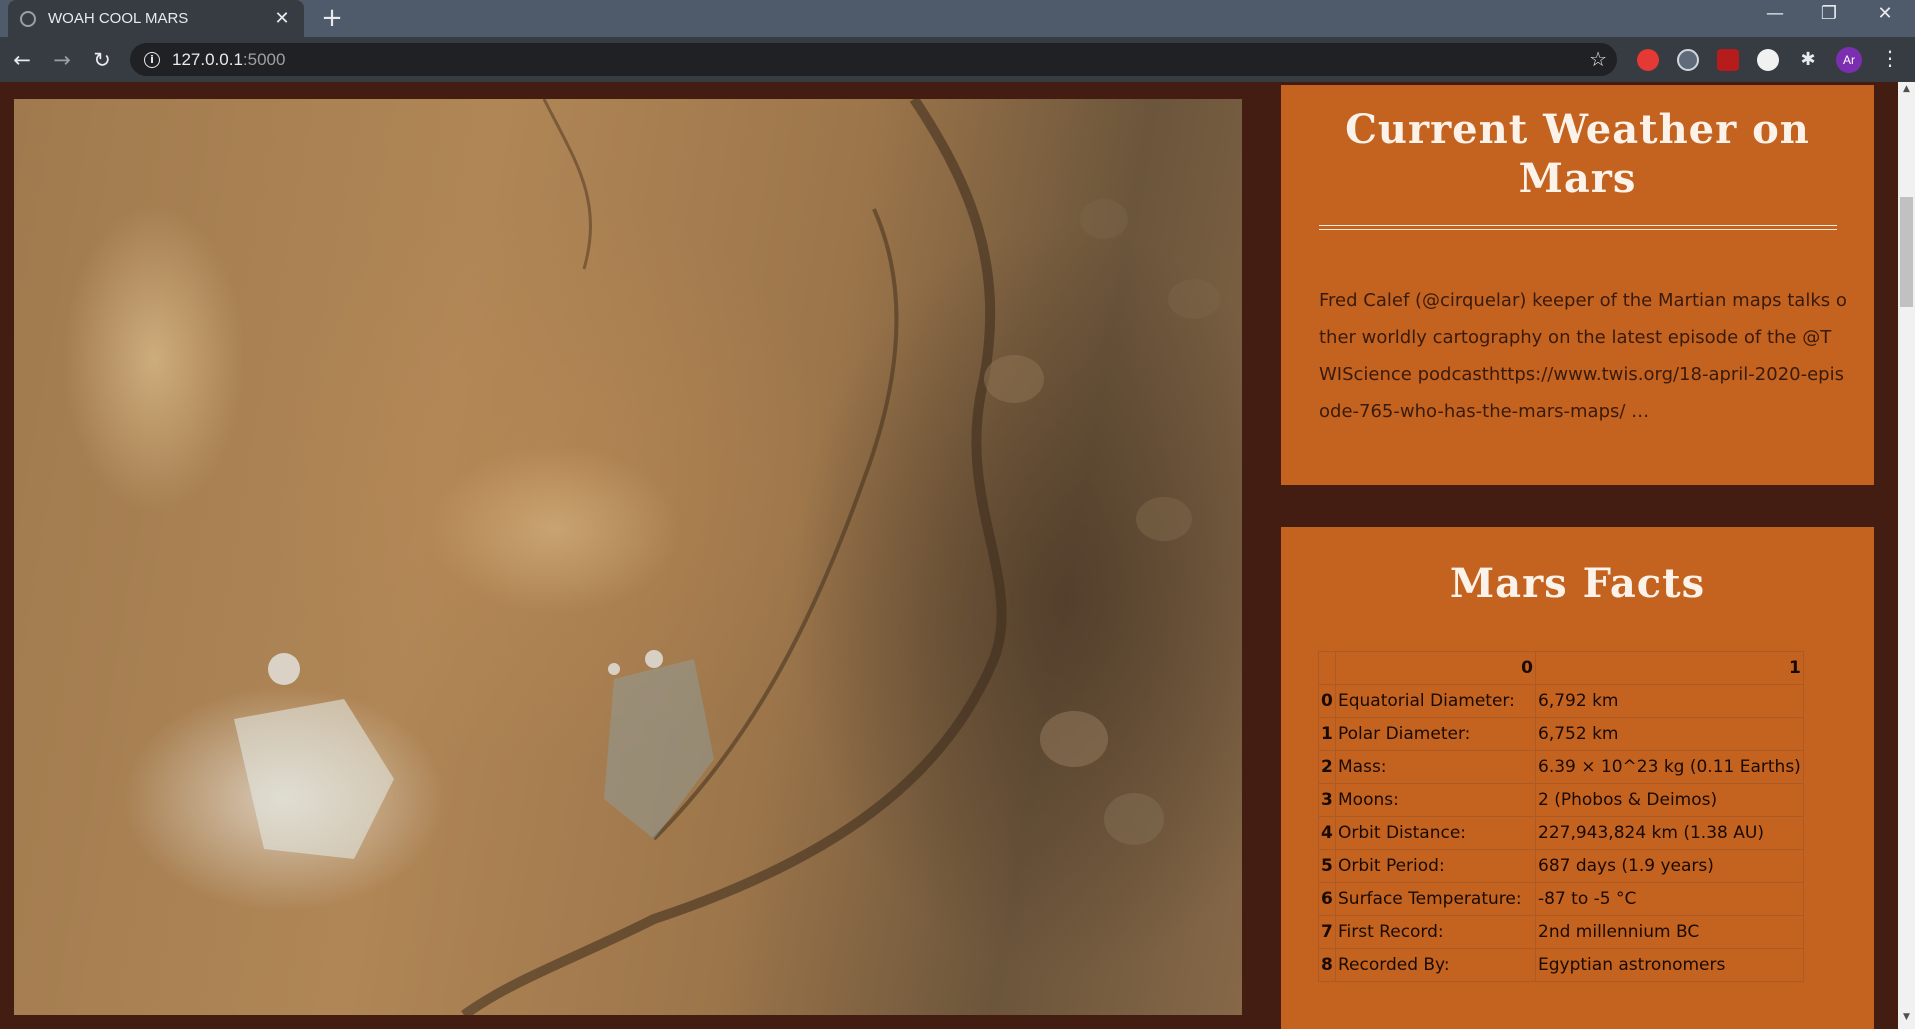 Image resolution: width=1915 pixels, height=1029 pixels. Describe the element at coordinates (1890, 58) in the screenshot. I see `browser-menu-icon: ⋮` at that location.